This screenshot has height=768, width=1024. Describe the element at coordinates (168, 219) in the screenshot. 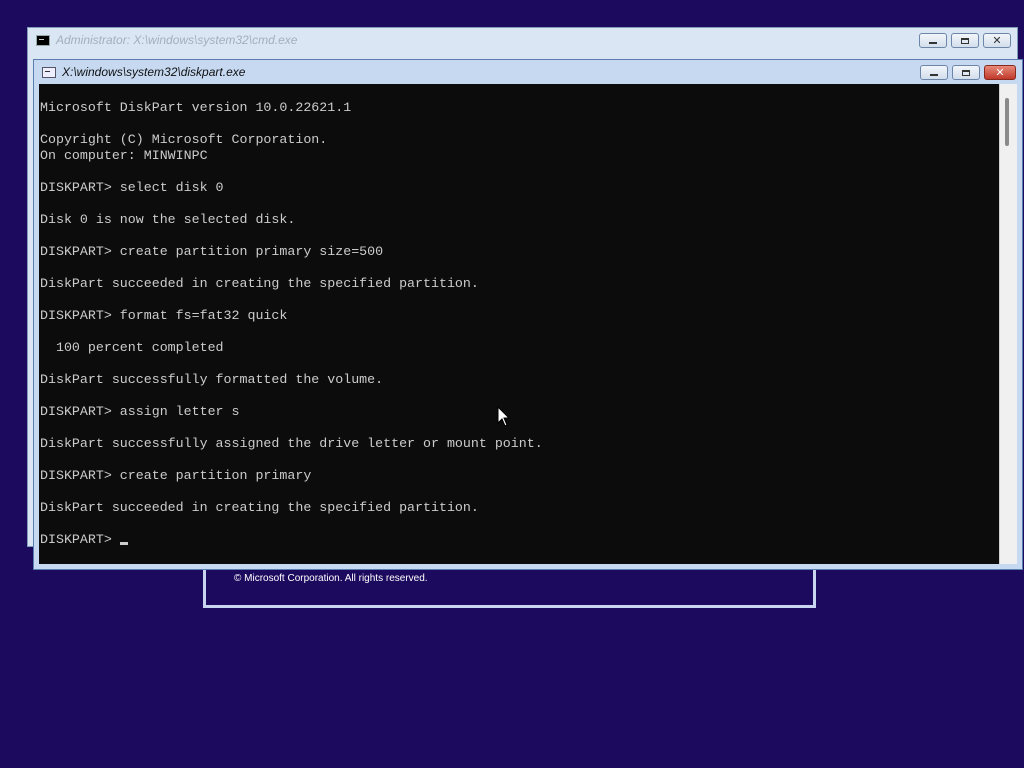

I see `console-line: Disk 0 is now the selected disk.` at that location.